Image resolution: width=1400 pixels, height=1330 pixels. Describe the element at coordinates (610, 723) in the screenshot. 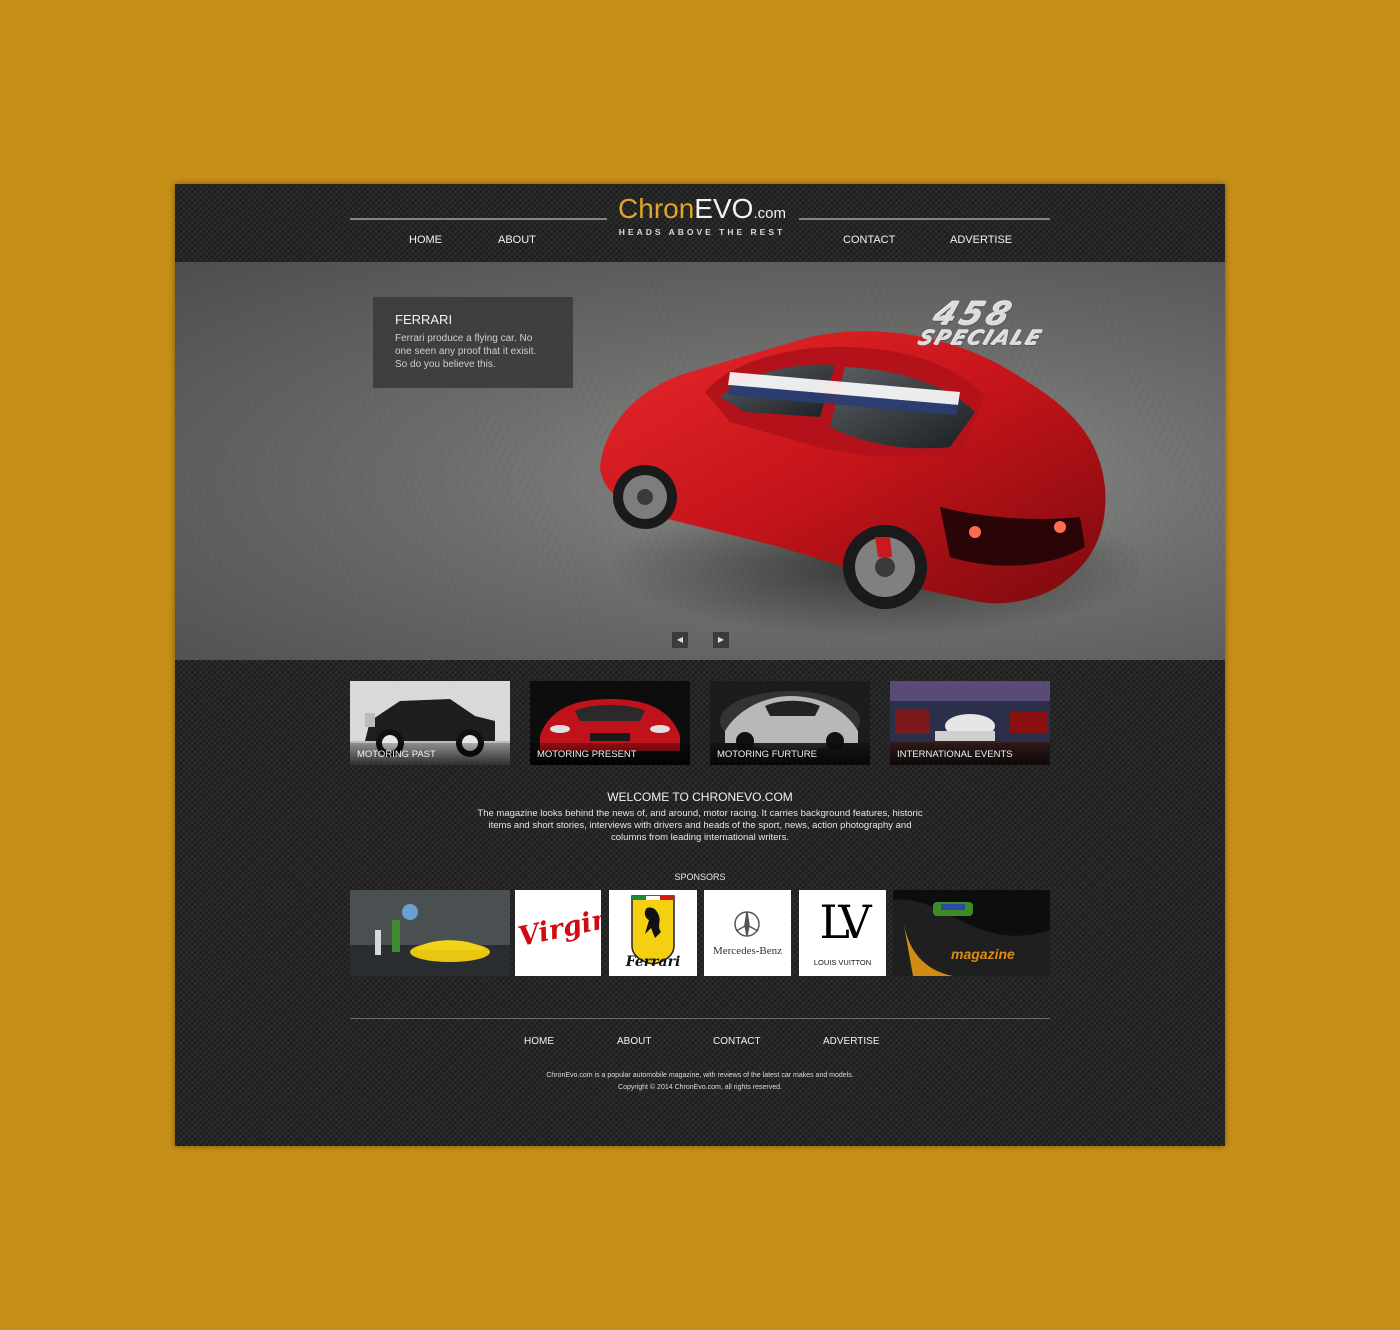

I see `category-motoring-present: MOTORING PRESENT` at that location.